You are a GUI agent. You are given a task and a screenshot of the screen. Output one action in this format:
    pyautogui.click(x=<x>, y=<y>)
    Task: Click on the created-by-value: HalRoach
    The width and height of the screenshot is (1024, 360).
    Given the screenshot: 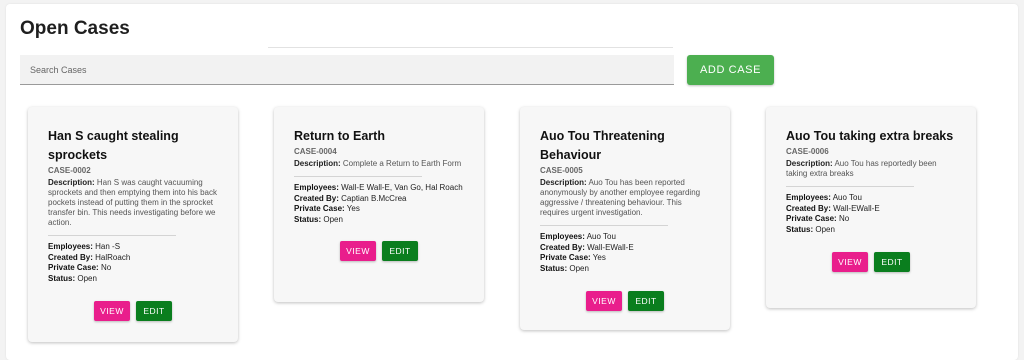 What is the action you would take?
    pyautogui.click(x=113, y=257)
    